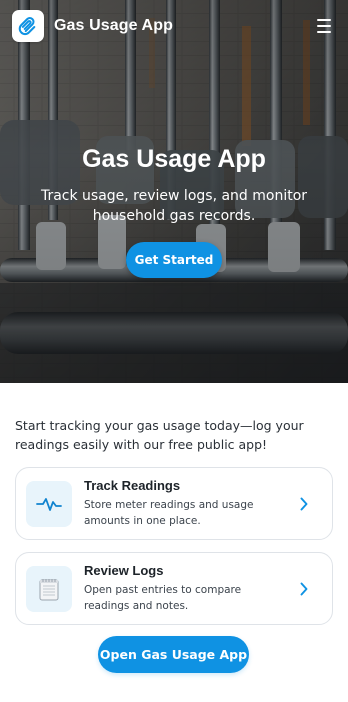 Image resolution: width=348 pixels, height=702 pixels. I want to click on app-logo, so click(28, 26).